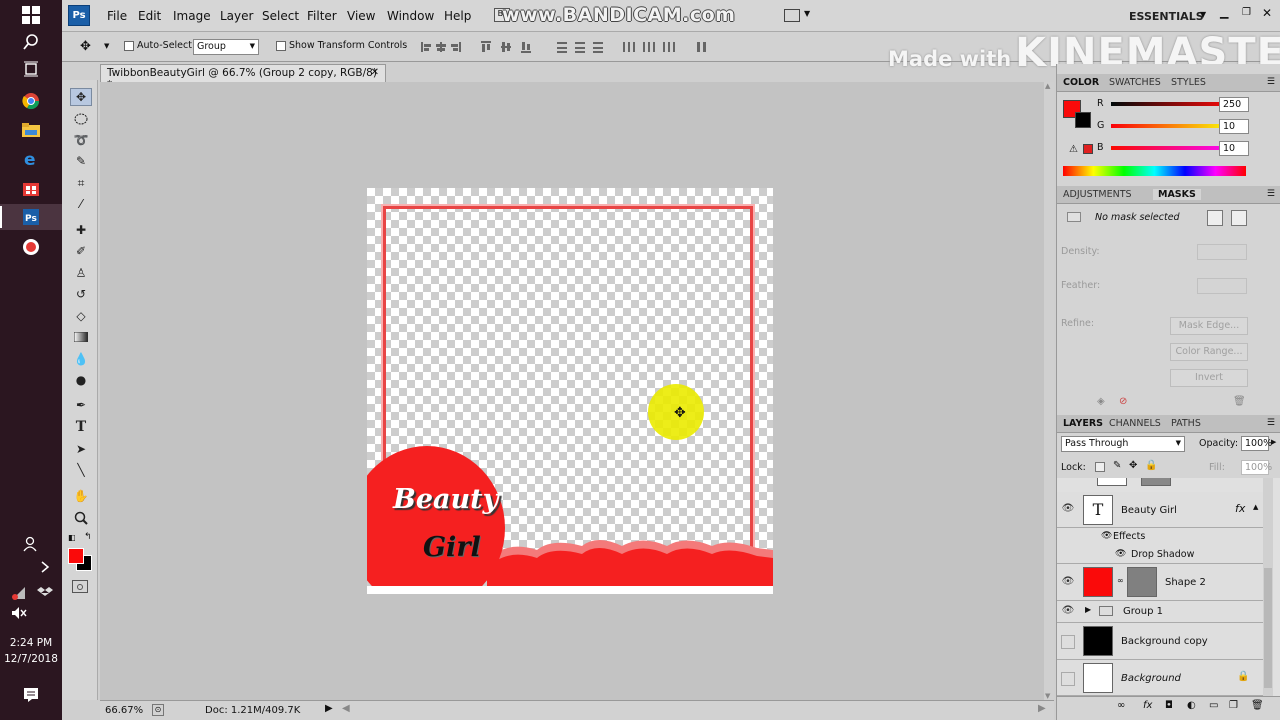  What do you see at coordinates (1097, 194) in the screenshot?
I see `tab-adjustments: ADJUSTMENTS` at bounding box center [1097, 194].